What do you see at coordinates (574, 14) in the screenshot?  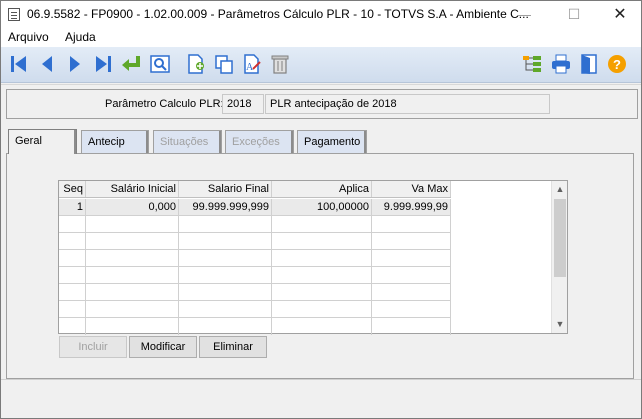 I see `maximize-button: ☐` at bounding box center [574, 14].